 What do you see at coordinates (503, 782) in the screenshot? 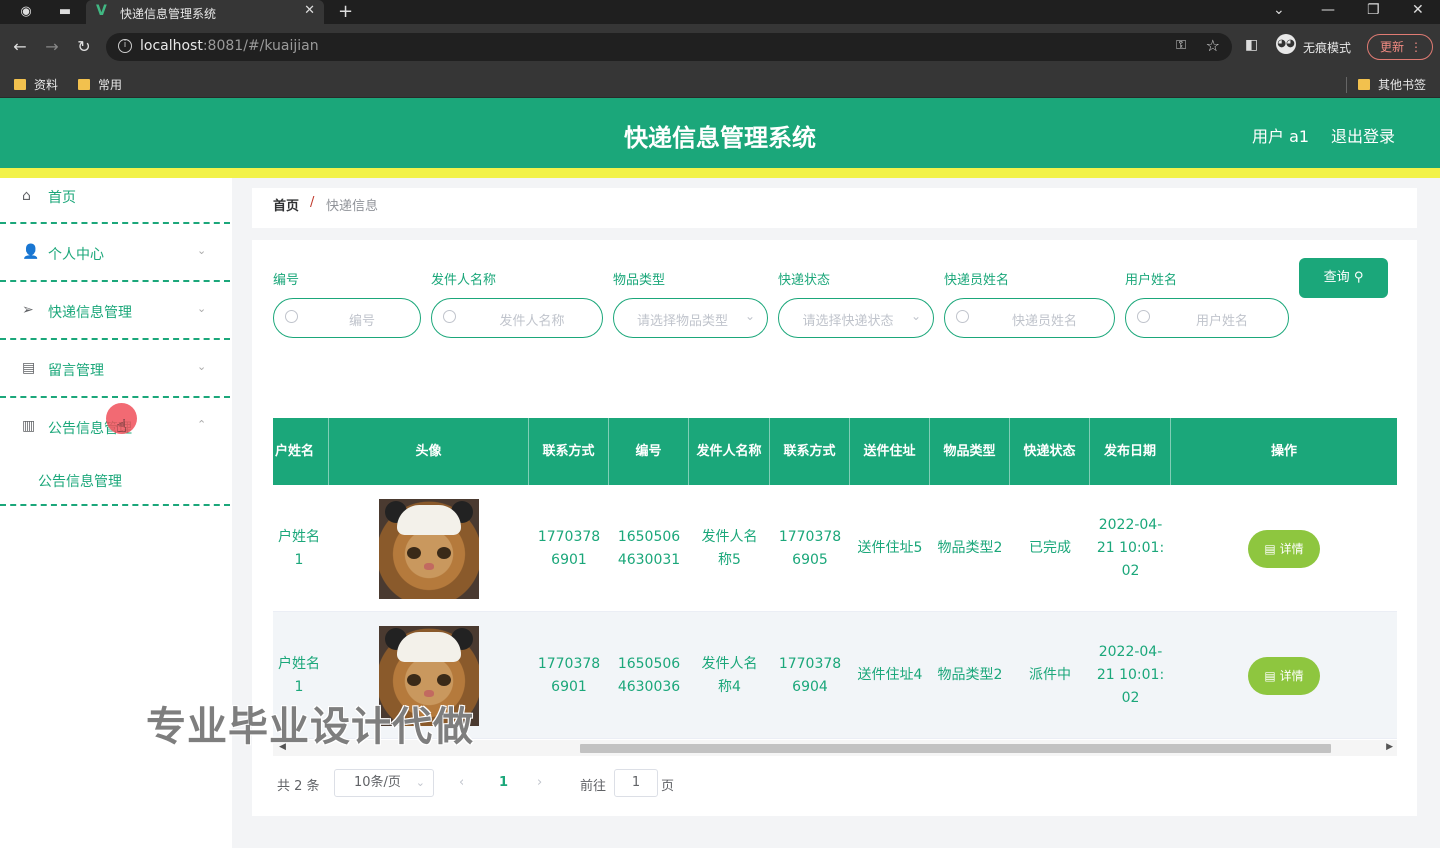
I see `page-number: 1` at bounding box center [503, 782].